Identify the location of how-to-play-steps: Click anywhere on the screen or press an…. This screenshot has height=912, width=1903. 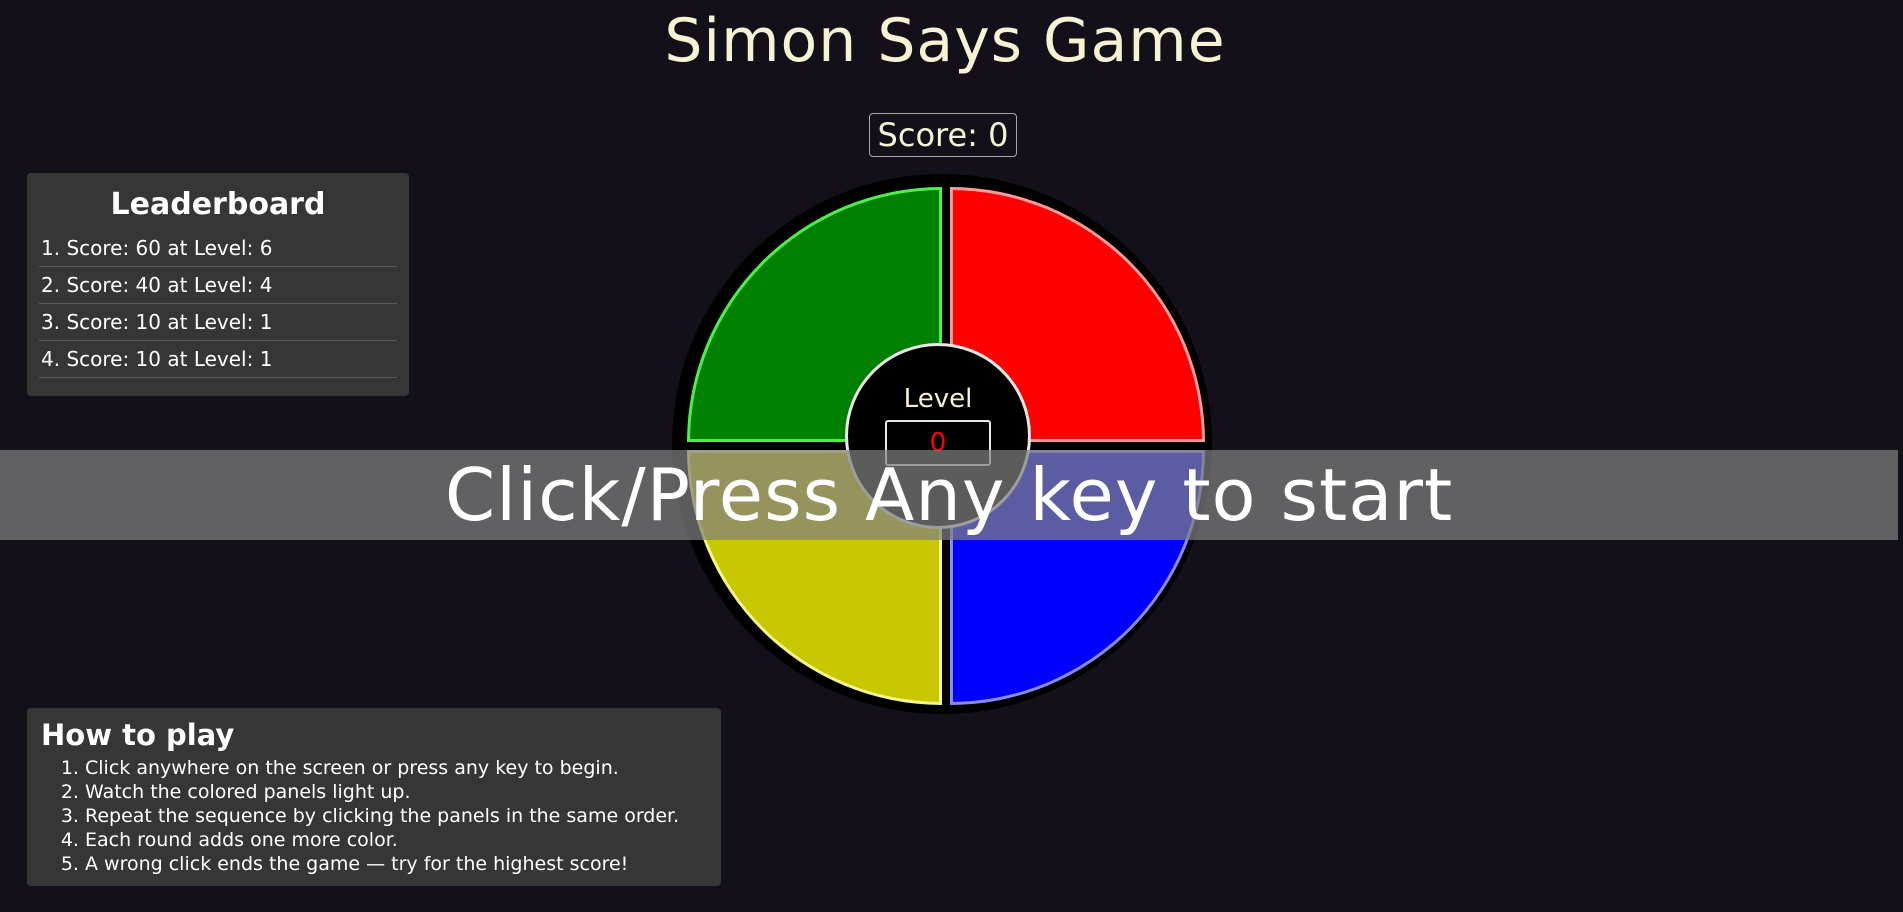
(374, 816).